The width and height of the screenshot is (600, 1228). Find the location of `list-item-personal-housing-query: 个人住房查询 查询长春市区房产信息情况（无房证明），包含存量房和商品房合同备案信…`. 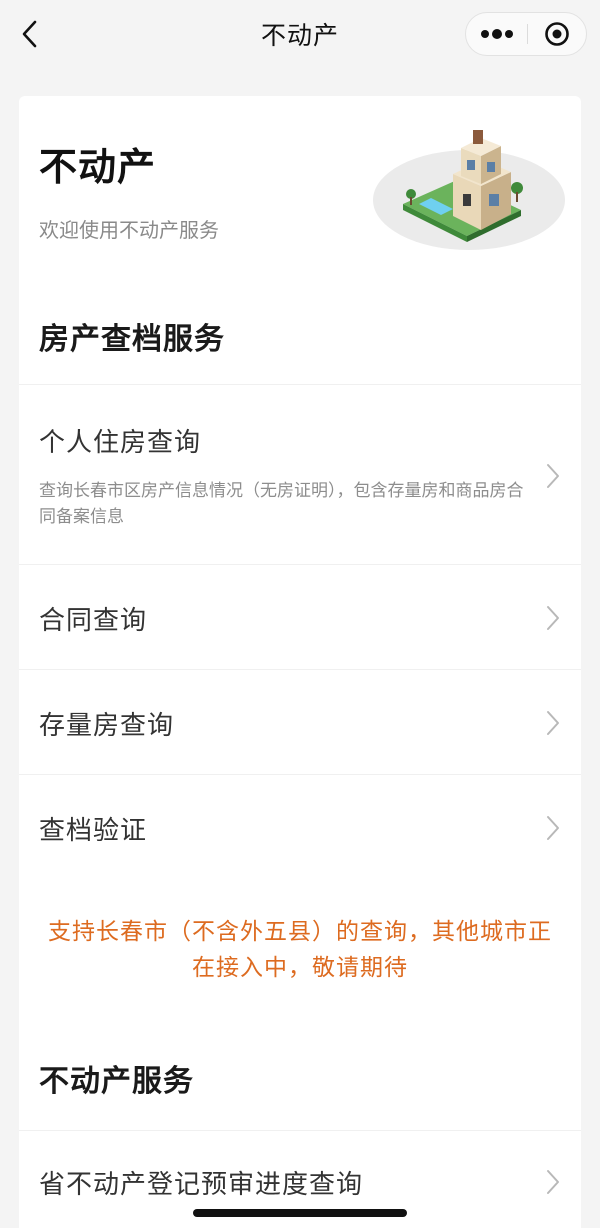

list-item-personal-housing-query: 个人住房查询 查询长春市区房产信息情况（无房证明），包含存量房和商品房合同备案信… is located at coordinates (300, 474).